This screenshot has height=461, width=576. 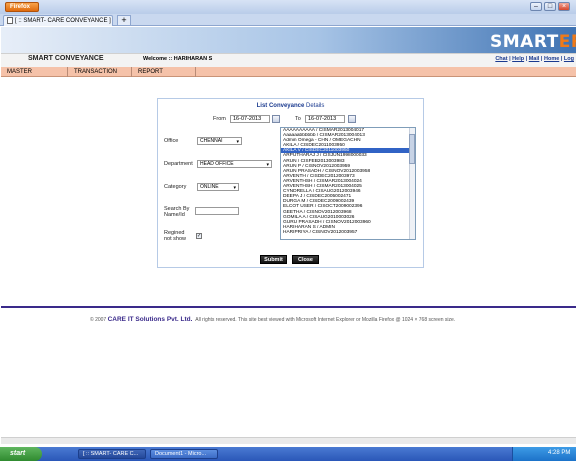 I want to click on search-label: Search By Name/Id, so click(x=177, y=212).